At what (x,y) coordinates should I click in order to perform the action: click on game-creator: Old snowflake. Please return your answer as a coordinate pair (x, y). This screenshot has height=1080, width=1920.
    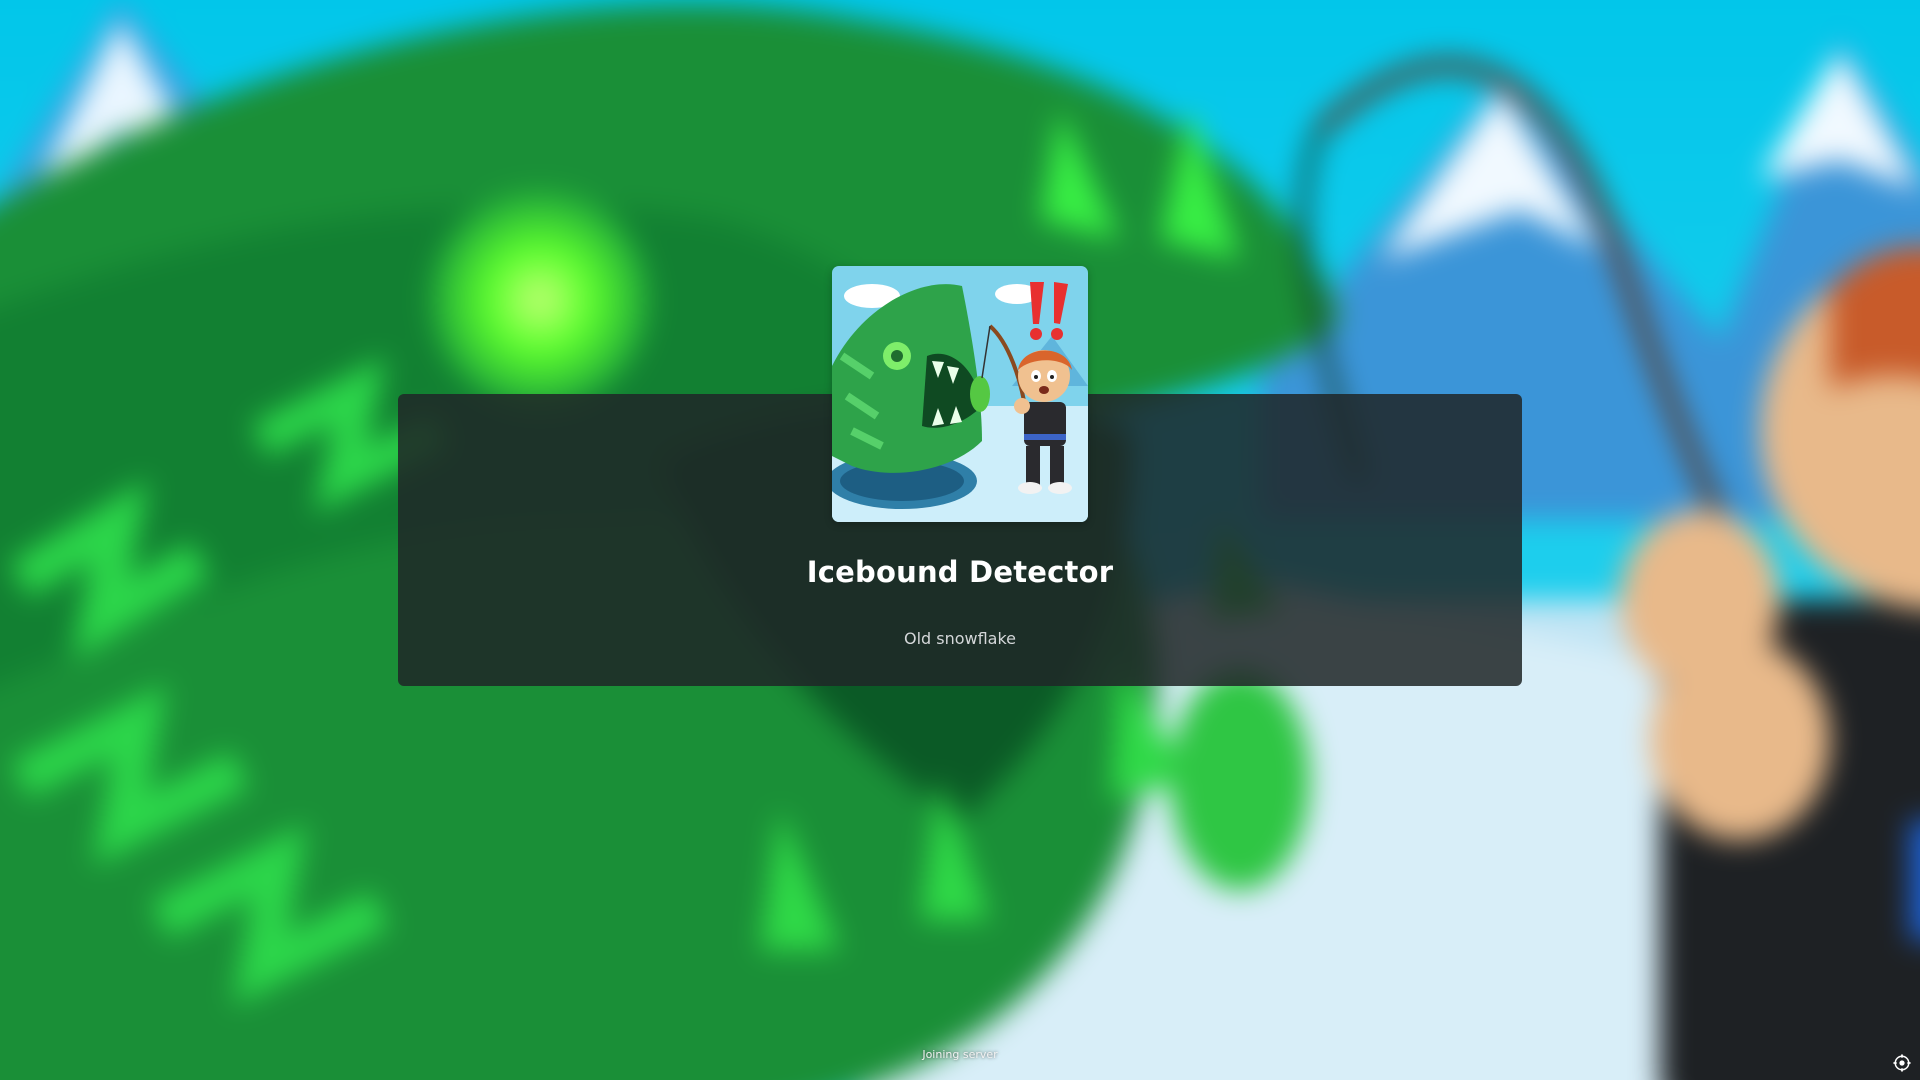
    Looking at the image, I should click on (960, 638).